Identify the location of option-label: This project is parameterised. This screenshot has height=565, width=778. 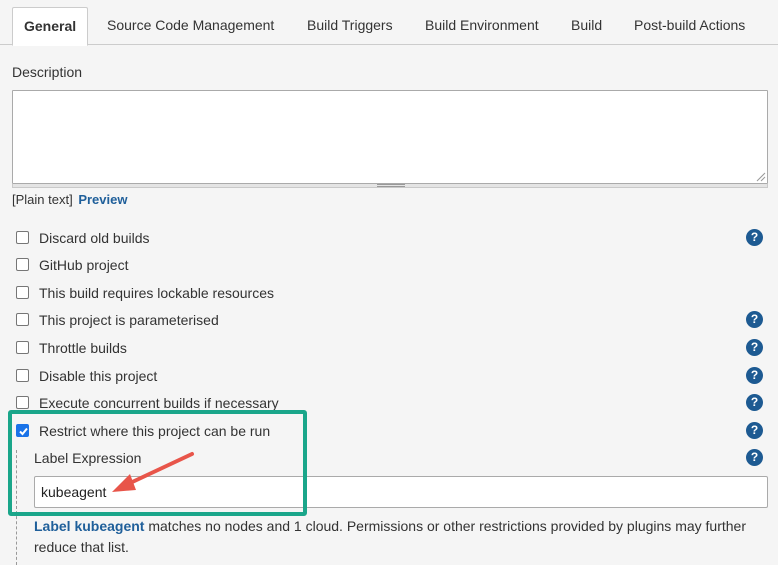
(129, 320).